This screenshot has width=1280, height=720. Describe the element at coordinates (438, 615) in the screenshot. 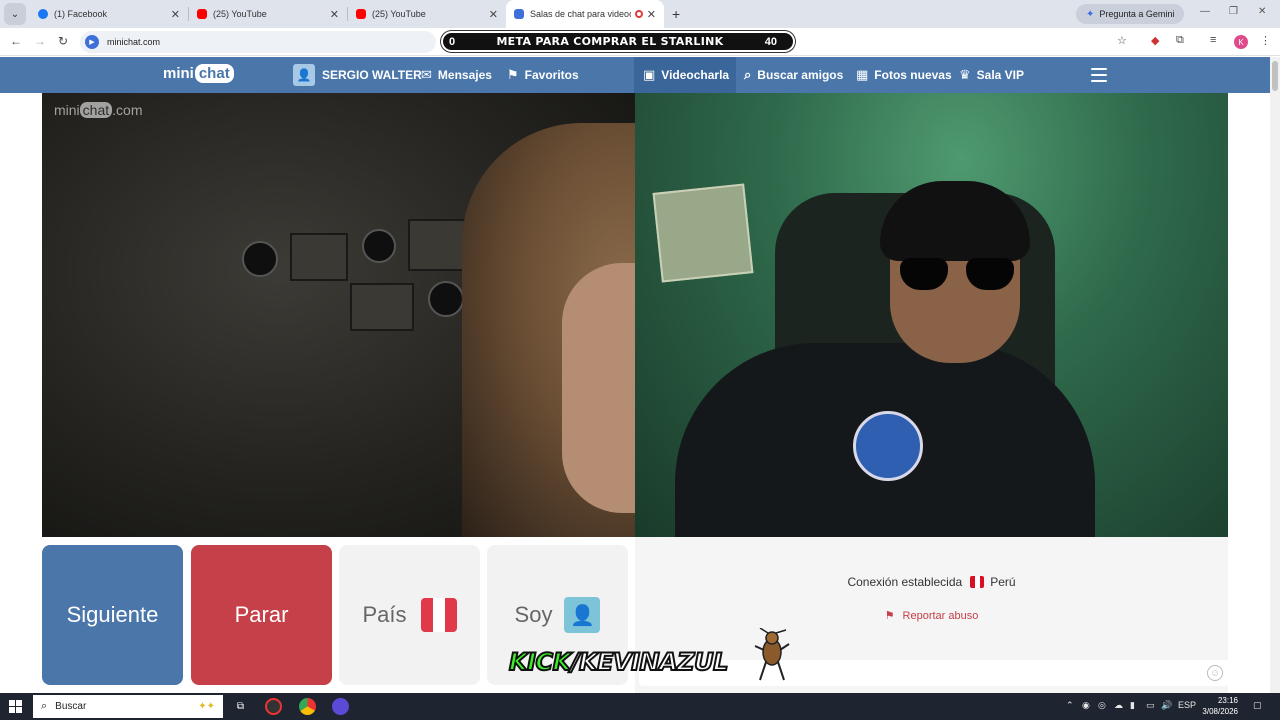

I see `peru-flag-icon` at that location.